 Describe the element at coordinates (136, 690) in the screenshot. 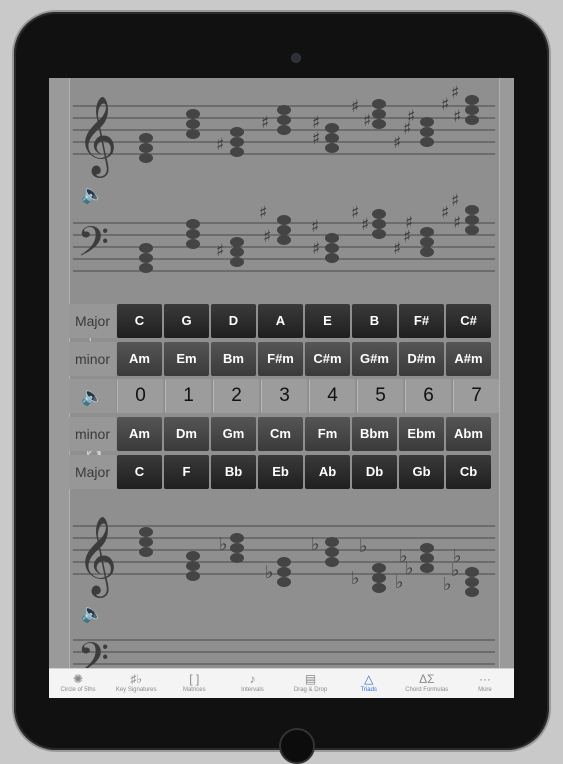

I see `tab-label: Key Signatures` at that location.